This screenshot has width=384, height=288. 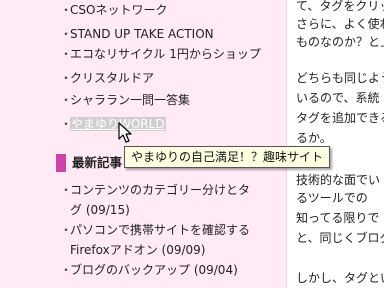 I want to click on link-label: STAND UP TAKE ACTION, so click(x=142, y=34).